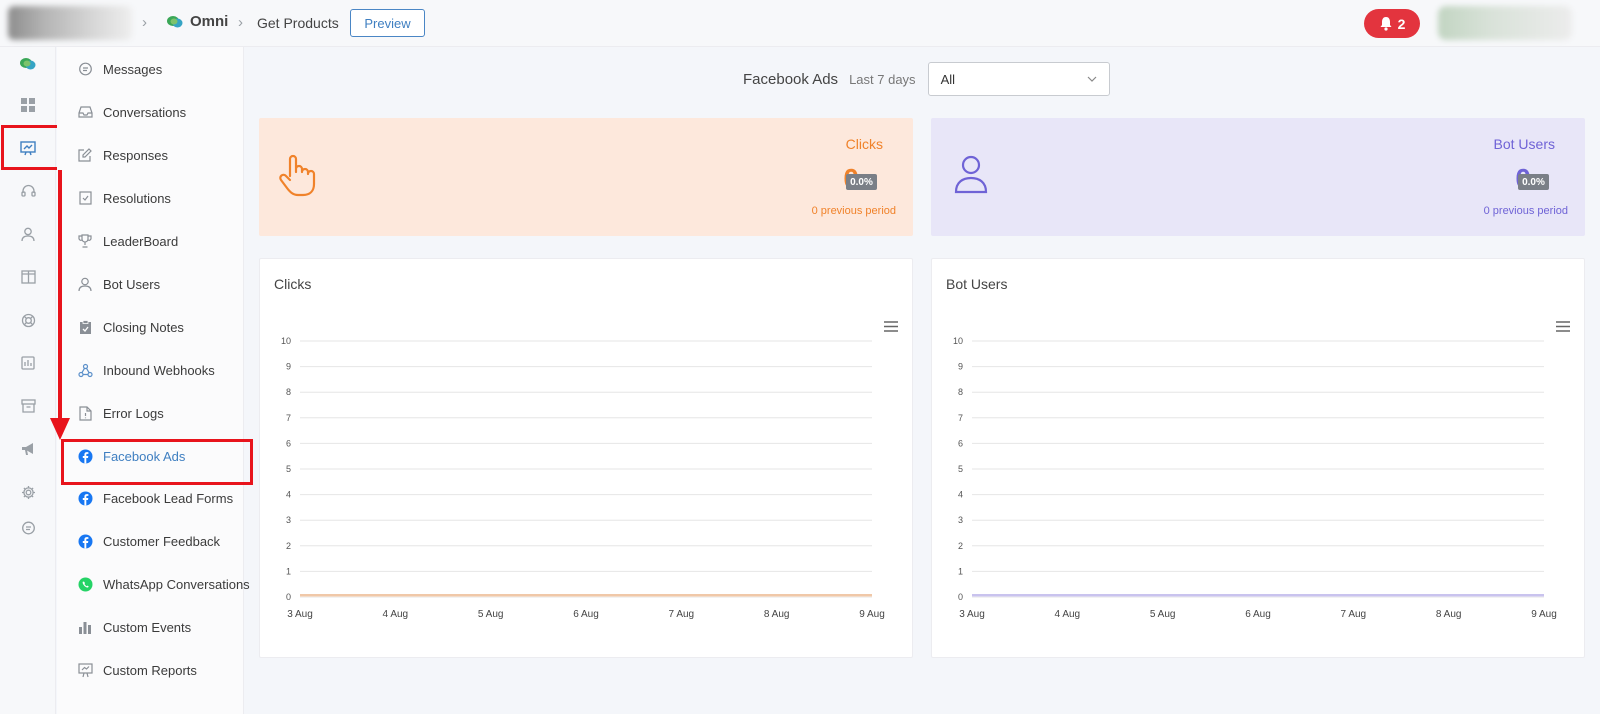  I want to click on headset-icon, so click(28, 191).